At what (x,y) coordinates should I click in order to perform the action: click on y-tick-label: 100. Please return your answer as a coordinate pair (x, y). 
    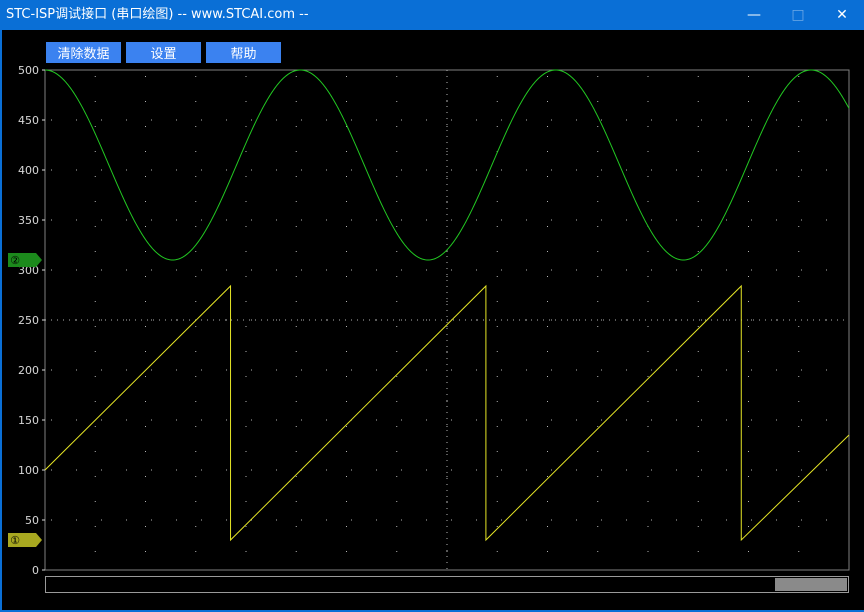
    Looking at the image, I should click on (28, 470).